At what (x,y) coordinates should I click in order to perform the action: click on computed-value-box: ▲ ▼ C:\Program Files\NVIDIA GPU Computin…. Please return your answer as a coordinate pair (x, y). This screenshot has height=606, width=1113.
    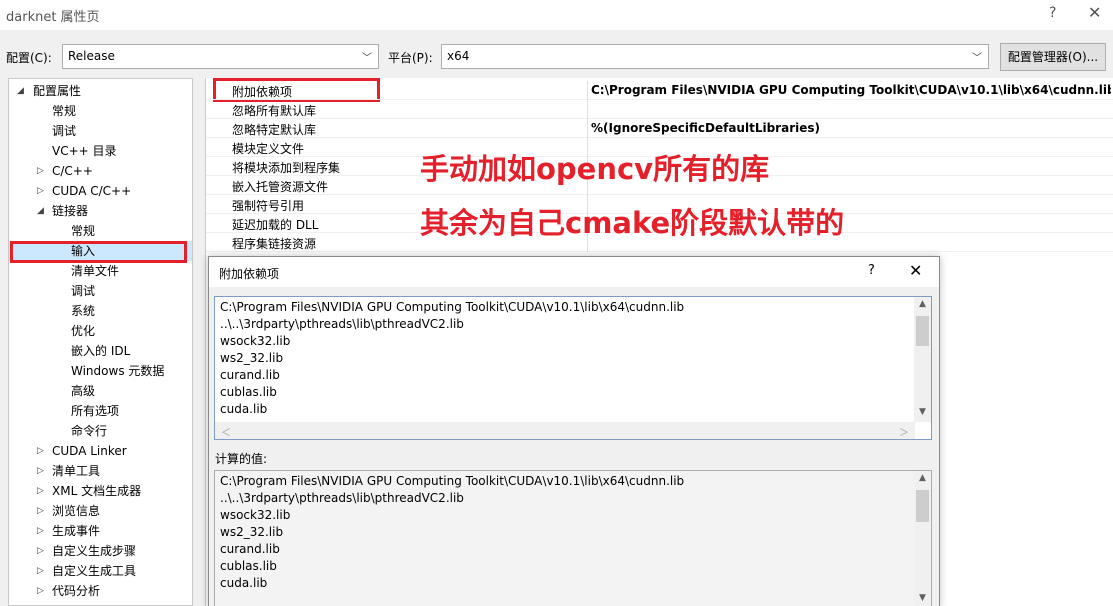
    Looking at the image, I should click on (573, 538).